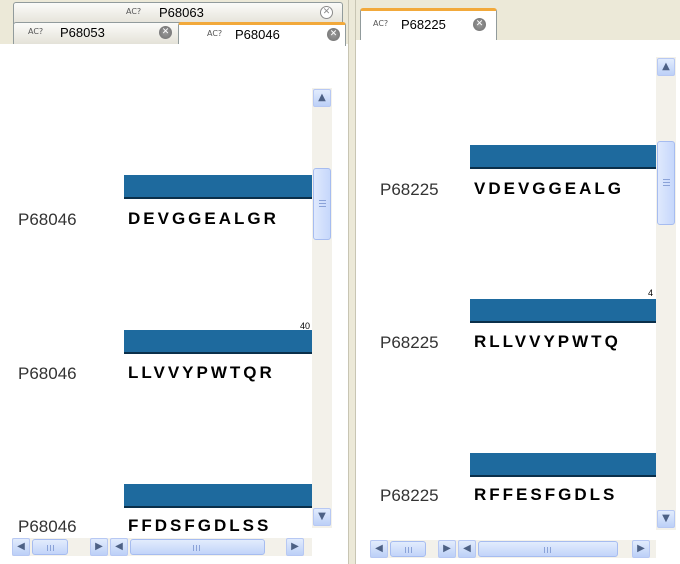 The image size is (680, 564). What do you see at coordinates (200, 525) in the screenshot?
I see `sequence-residues: FFDSFGDLSS` at bounding box center [200, 525].